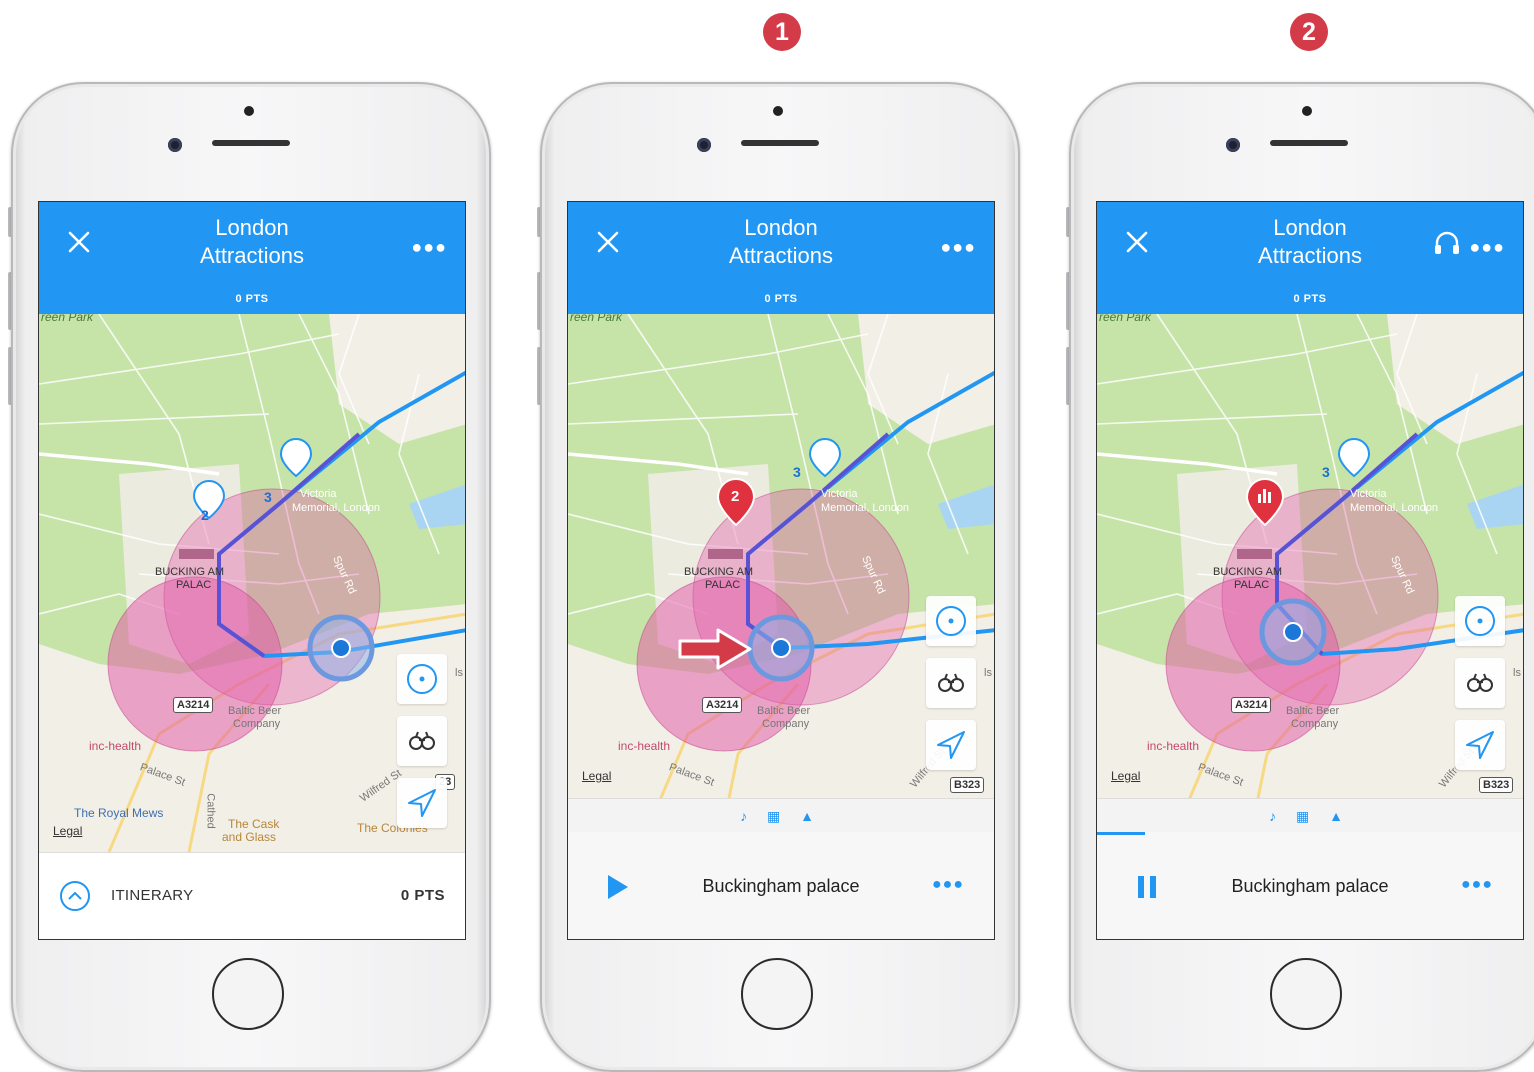 The height and width of the screenshot is (1072, 1534). I want to click on audio-player: Buckingham palace ●●●, so click(781, 885).